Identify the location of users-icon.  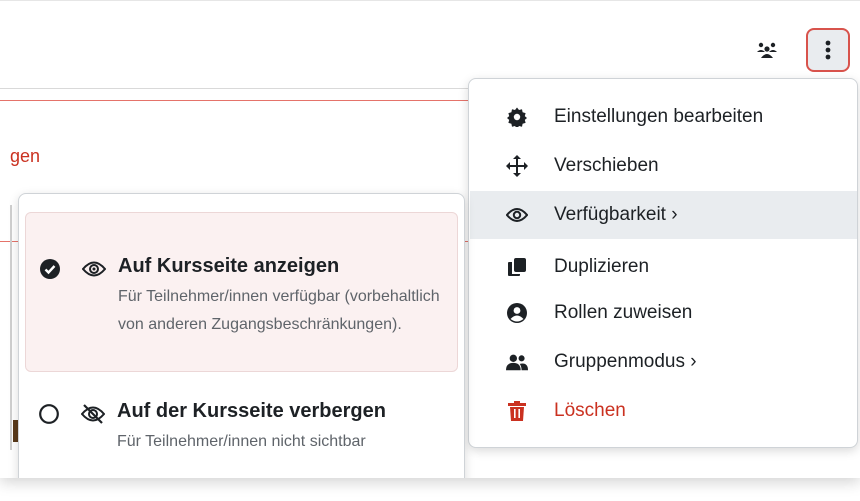
(517, 362).